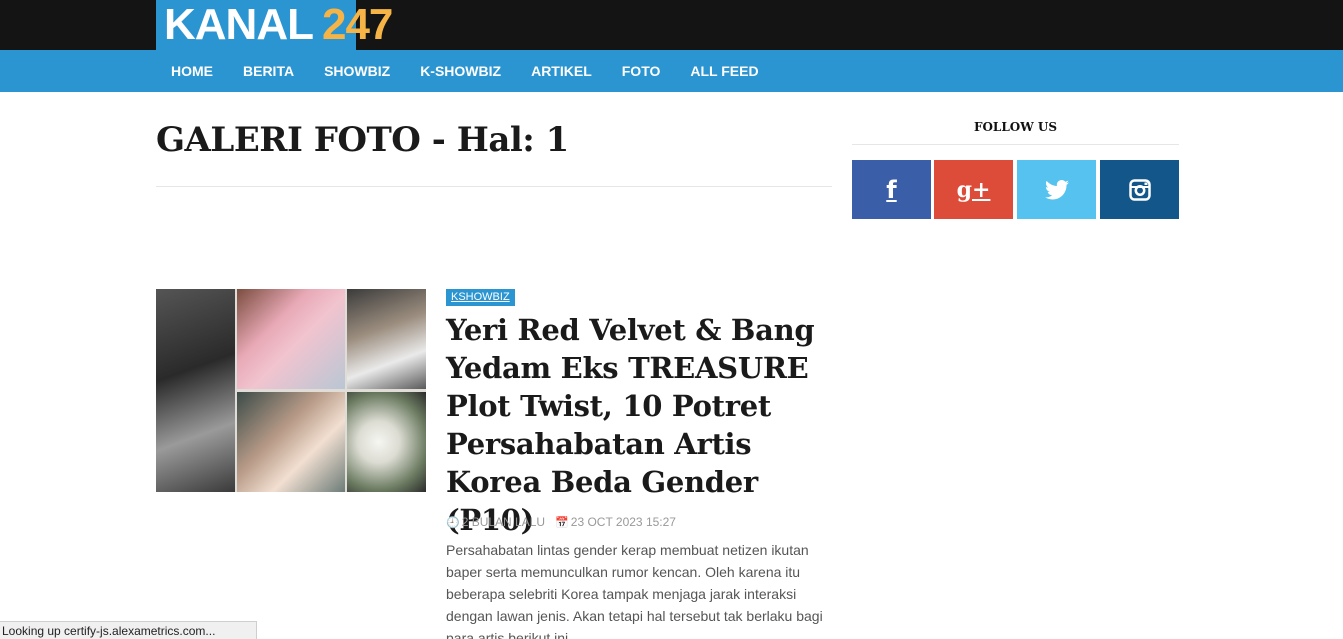  I want to click on title-divider, so click(494, 186).